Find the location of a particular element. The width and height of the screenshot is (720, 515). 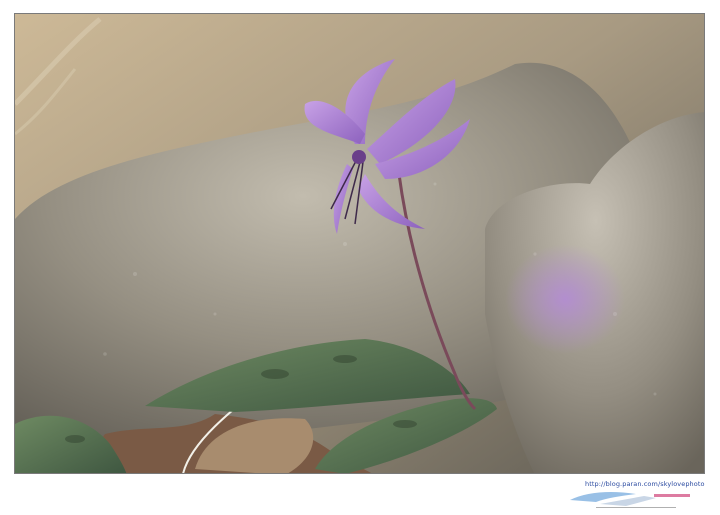

watermark-logo is located at coordinates (630, 500).